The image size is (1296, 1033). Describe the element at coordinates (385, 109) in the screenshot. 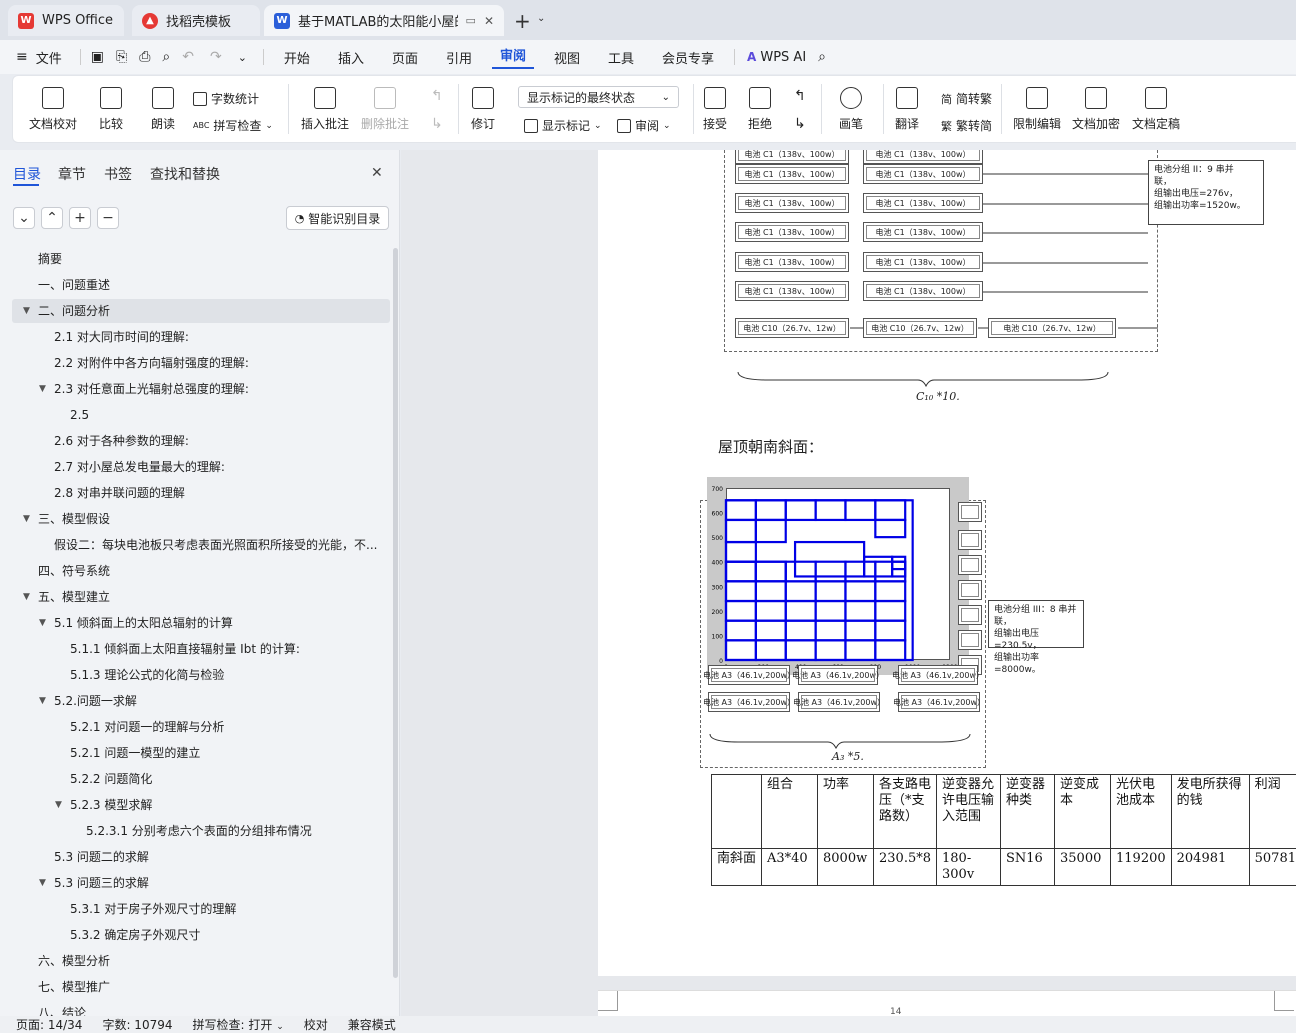

I see `delete-comment-button: 删除批注` at that location.